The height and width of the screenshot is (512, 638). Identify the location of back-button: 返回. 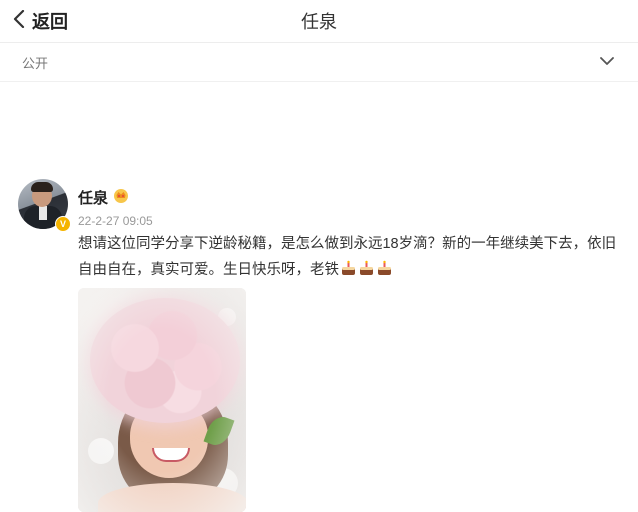
(40, 21).